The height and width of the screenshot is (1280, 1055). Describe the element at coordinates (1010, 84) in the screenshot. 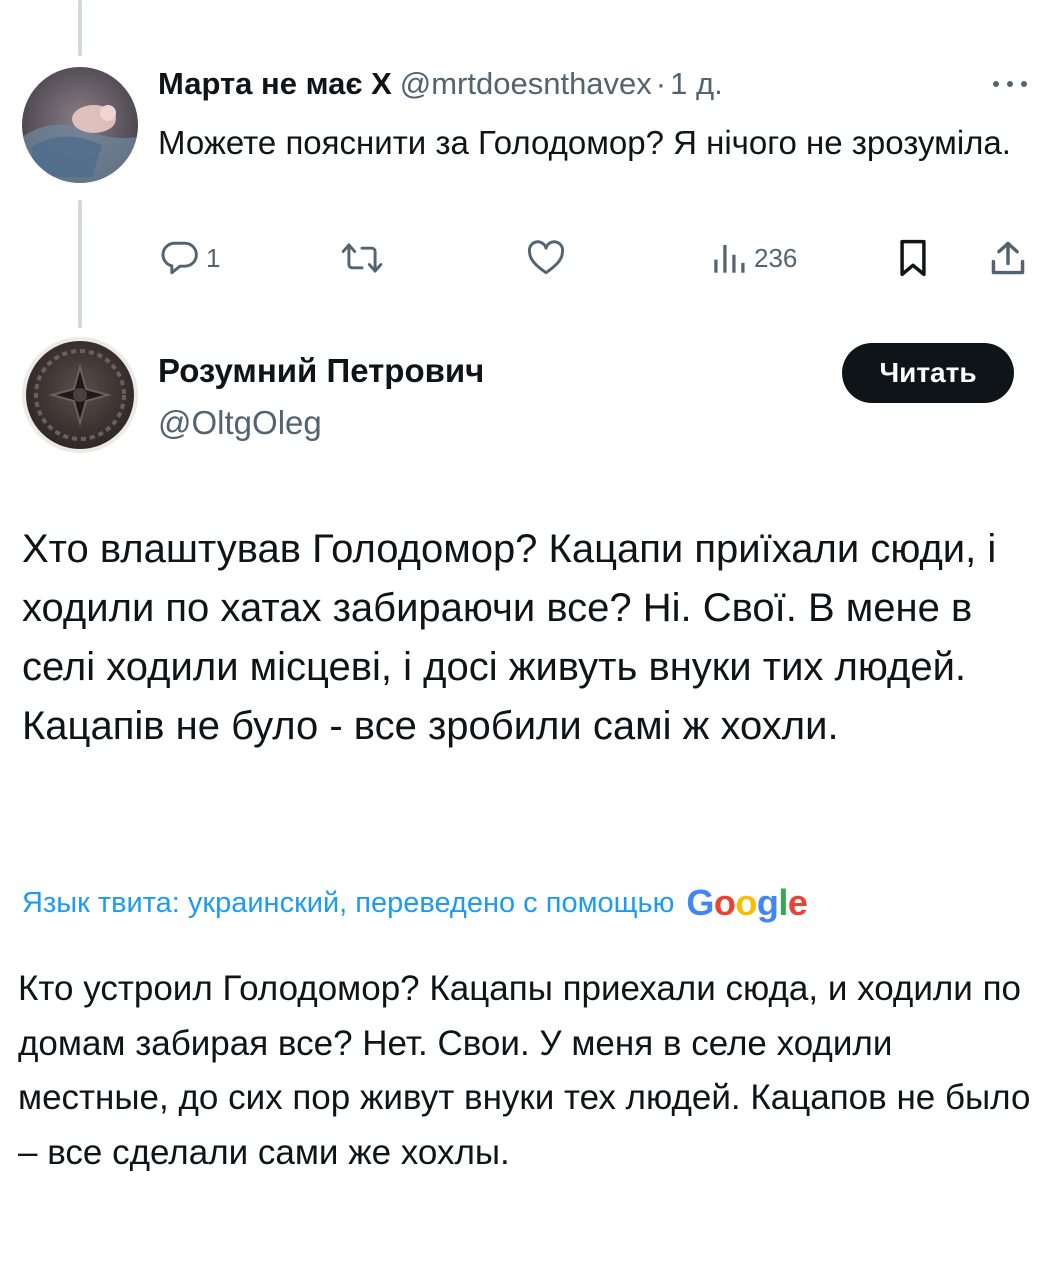

I see `more-options-icon` at that location.